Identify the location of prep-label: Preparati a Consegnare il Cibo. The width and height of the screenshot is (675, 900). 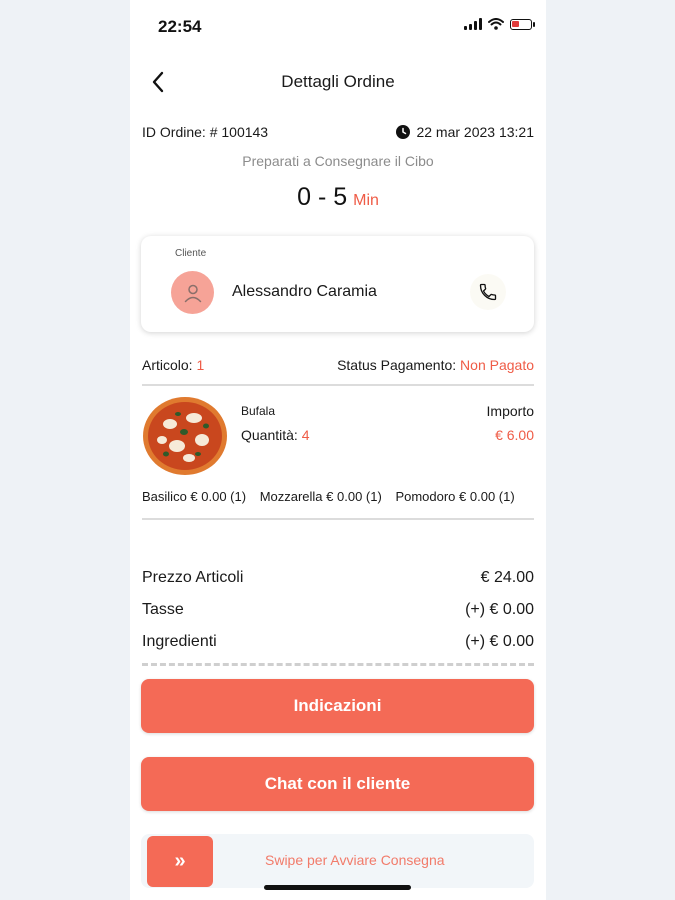
(338, 161).